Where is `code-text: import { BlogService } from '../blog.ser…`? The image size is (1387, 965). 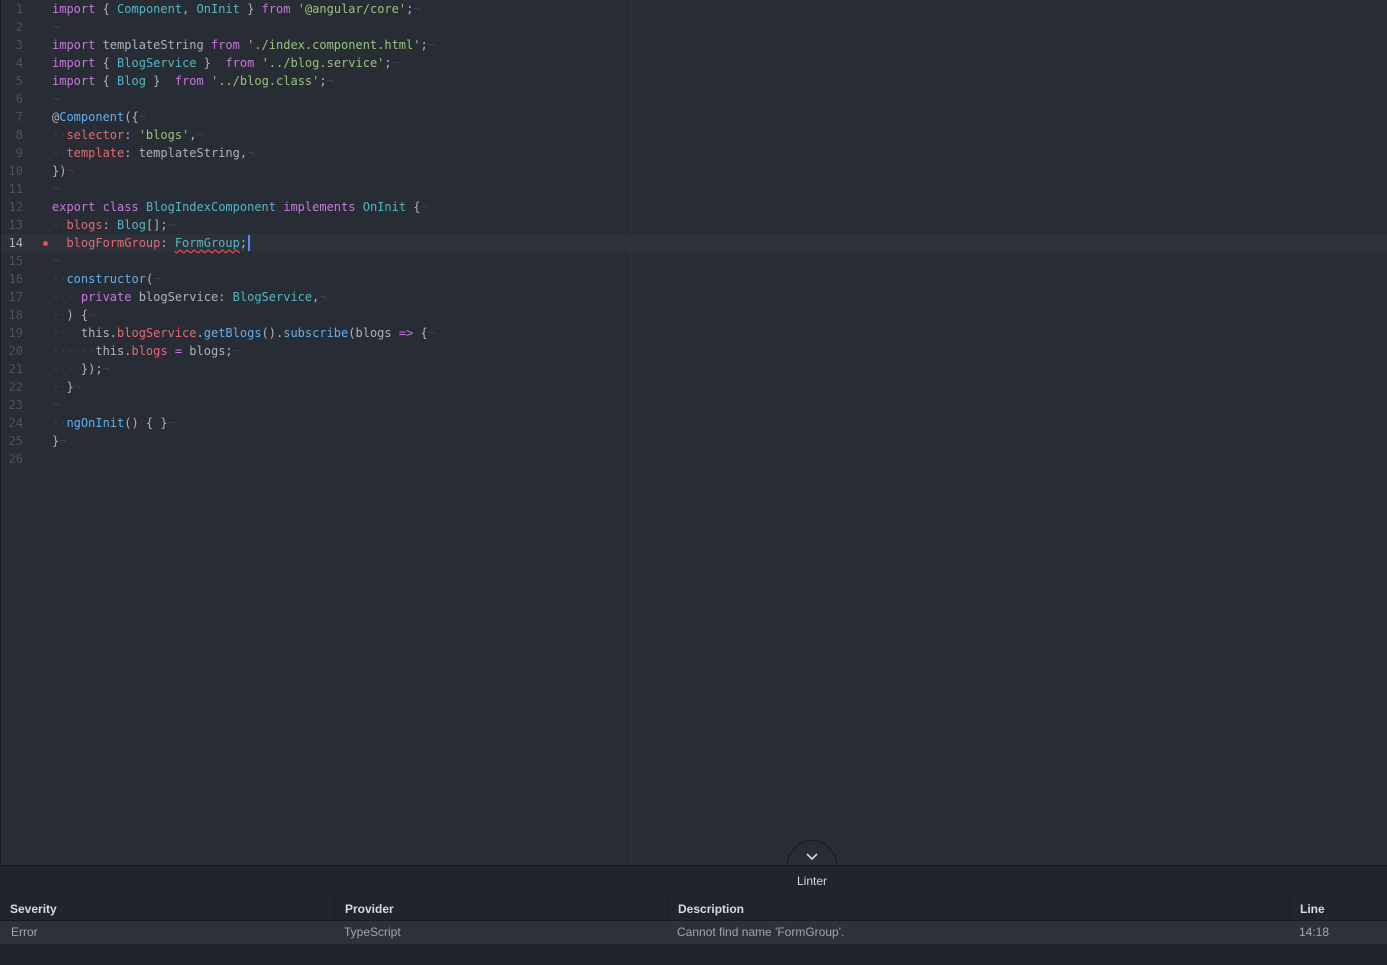
code-text: import { BlogService } from '../blog.ser… is located at coordinates (225, 63).